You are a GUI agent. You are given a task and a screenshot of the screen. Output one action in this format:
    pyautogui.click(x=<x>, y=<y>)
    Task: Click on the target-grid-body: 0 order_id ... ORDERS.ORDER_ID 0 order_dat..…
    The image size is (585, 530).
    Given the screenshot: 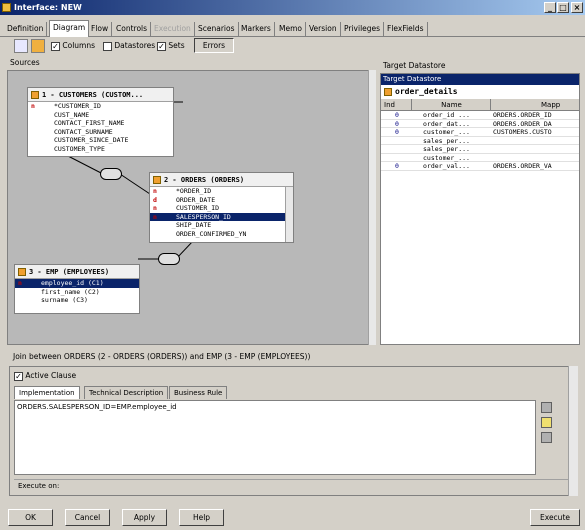 What is the action you would take?
    pyautogui.click(x=480, y=141)
    